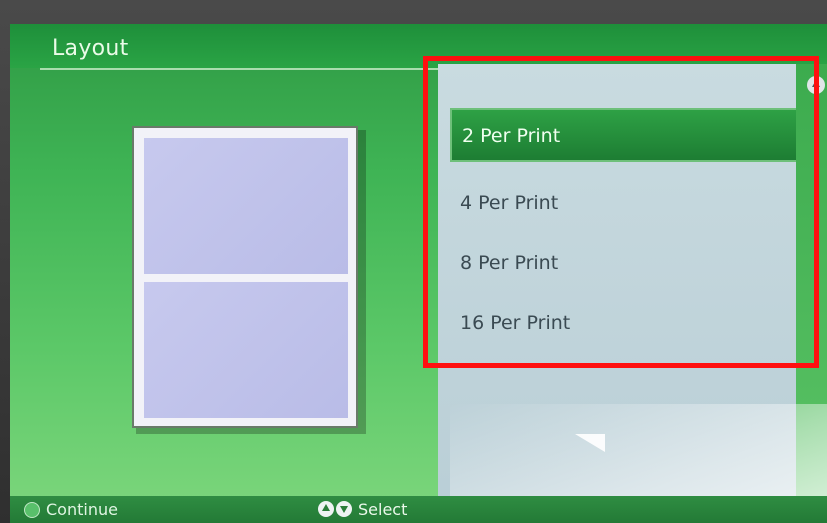  I want to click on continue-hint: Continue, so click(82, 509).